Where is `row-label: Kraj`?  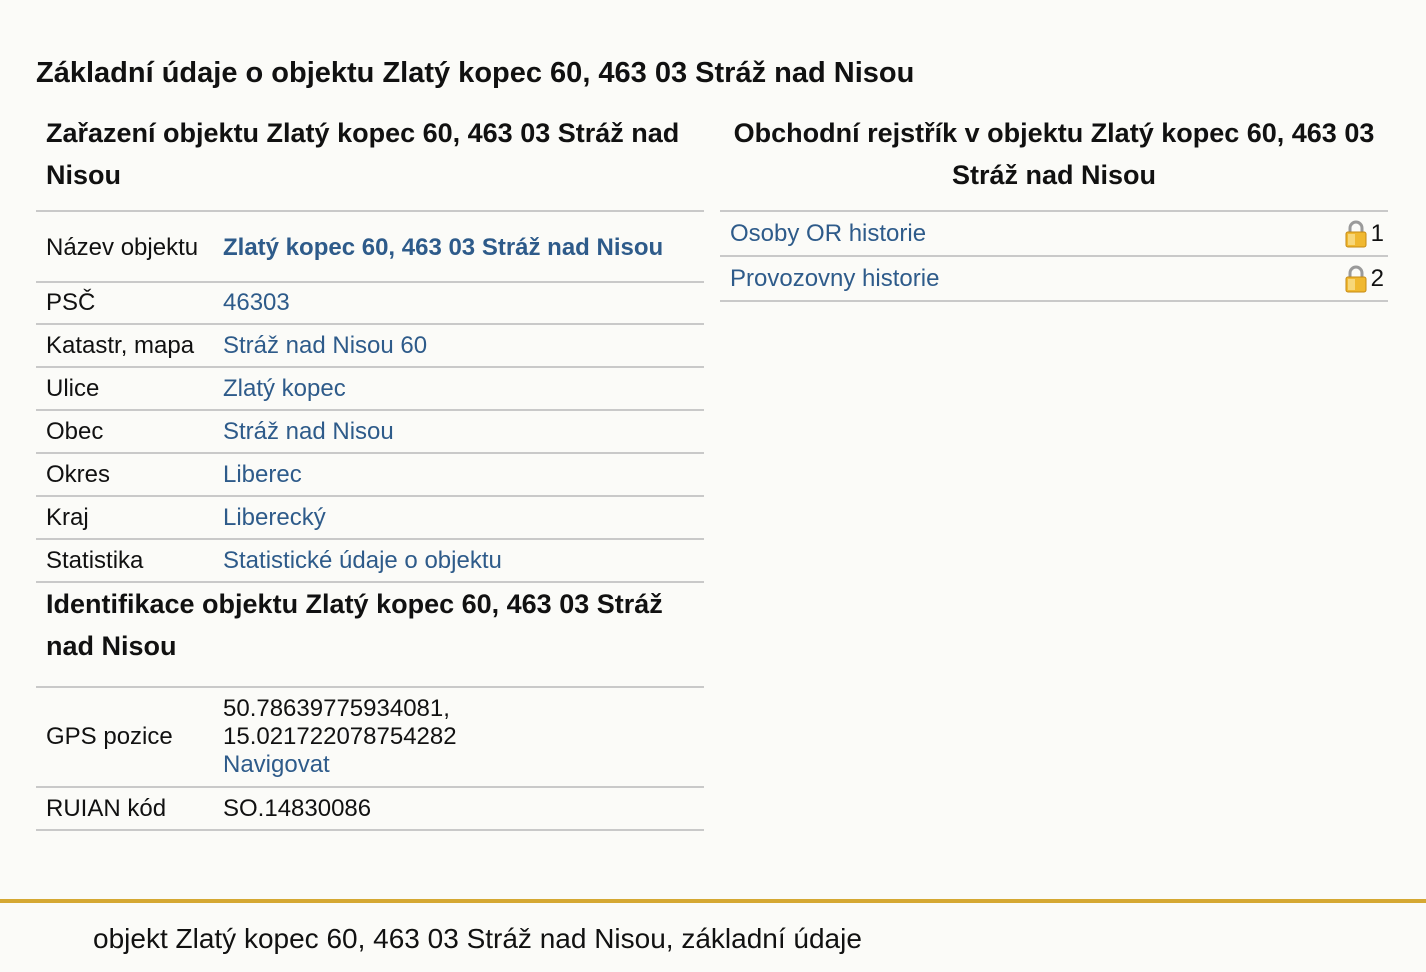
row-label: Kraj is located at coordinates (67, 517).